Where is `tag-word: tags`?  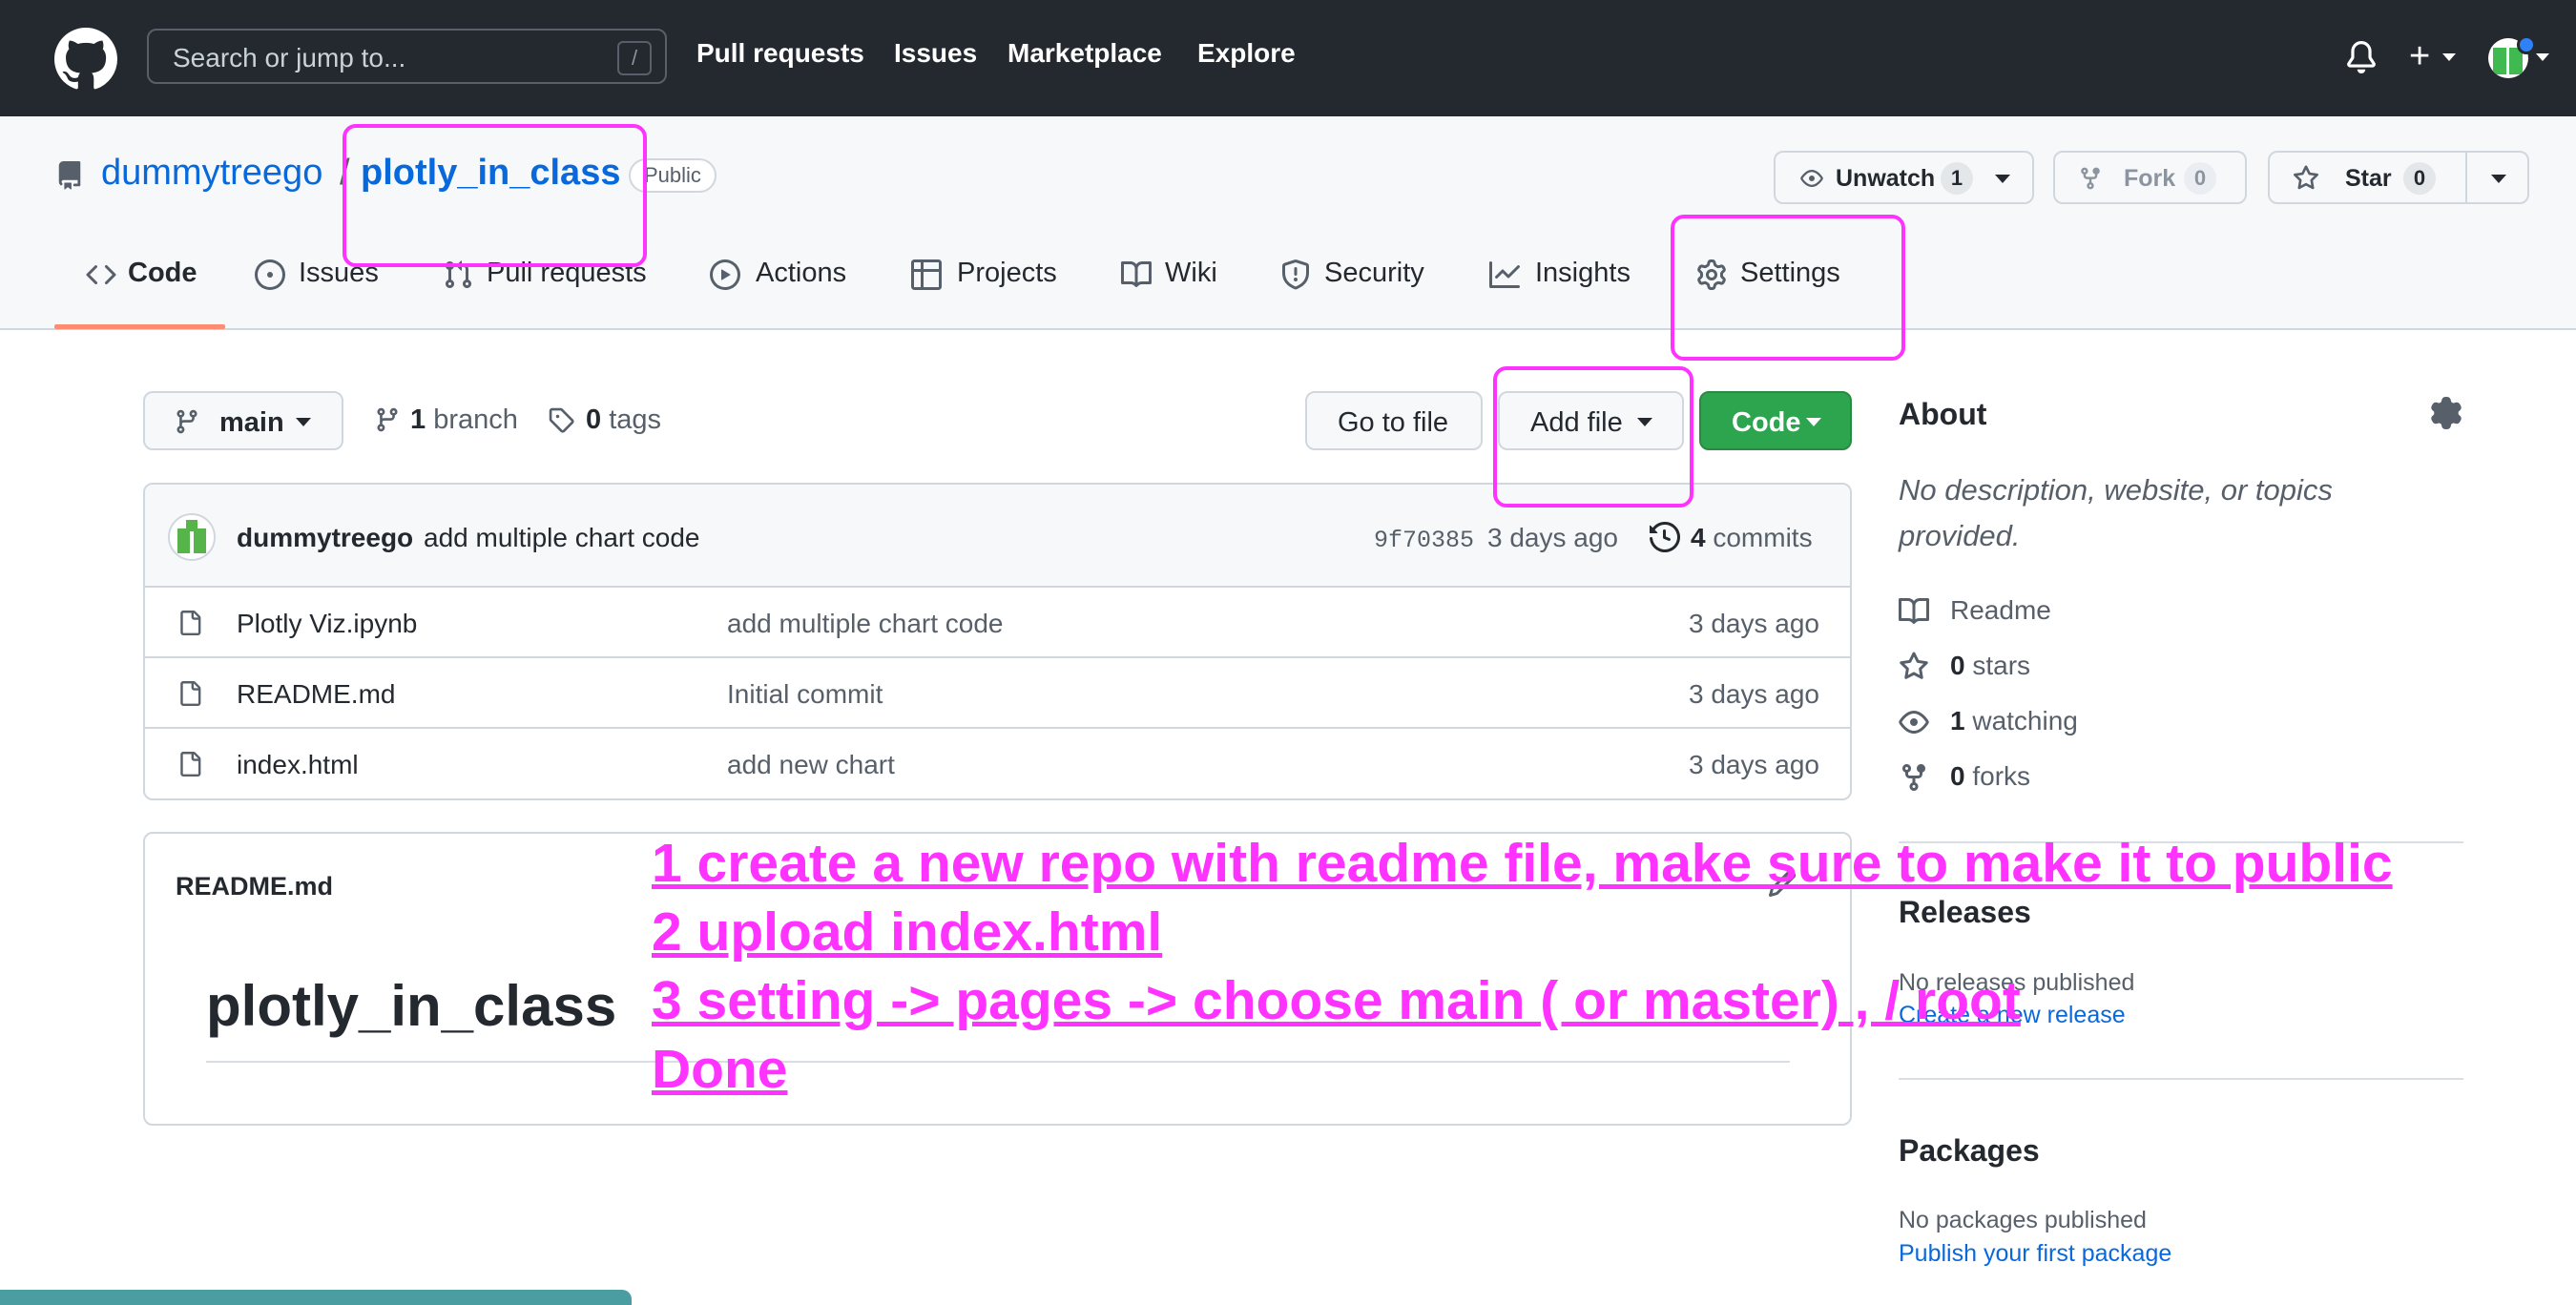 tag-word: tags is located at coordinates (635, 420).